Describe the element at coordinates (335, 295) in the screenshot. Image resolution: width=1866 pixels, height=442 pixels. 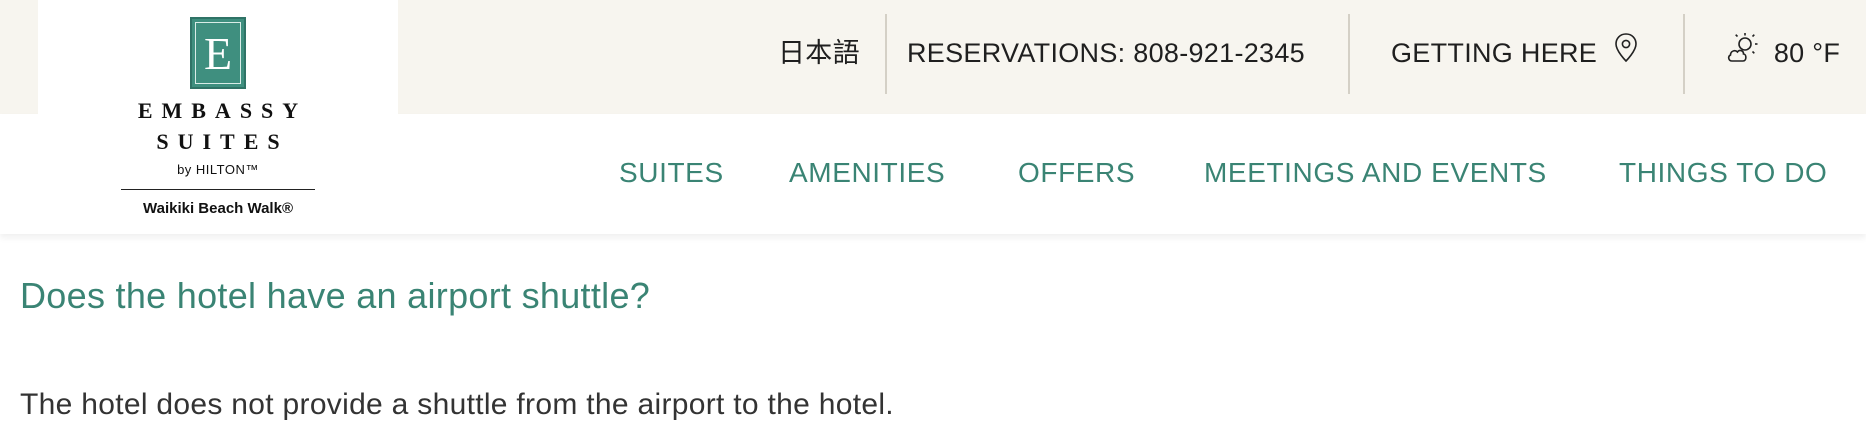
I see `faq-question: Does the hotel have an airport shuttle?` at that location.